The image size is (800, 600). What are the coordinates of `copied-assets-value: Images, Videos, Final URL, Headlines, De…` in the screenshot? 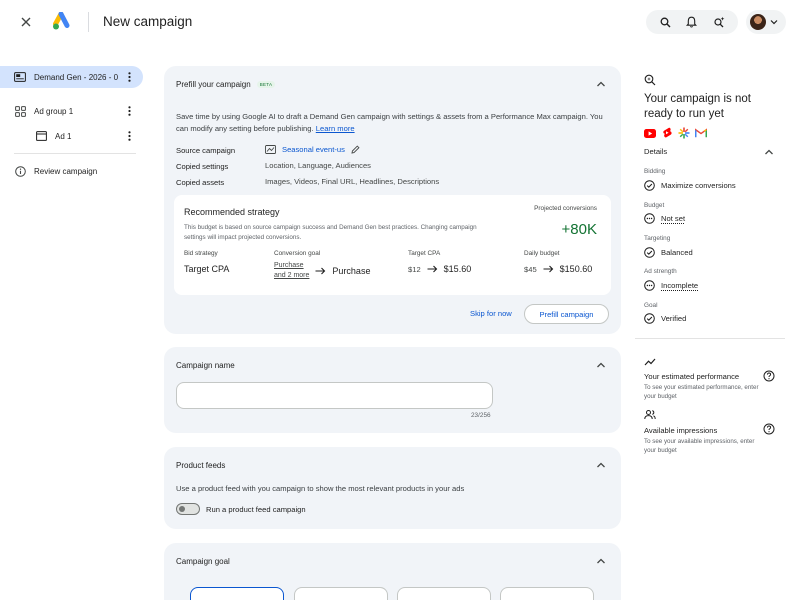 It's located at (352, 181).